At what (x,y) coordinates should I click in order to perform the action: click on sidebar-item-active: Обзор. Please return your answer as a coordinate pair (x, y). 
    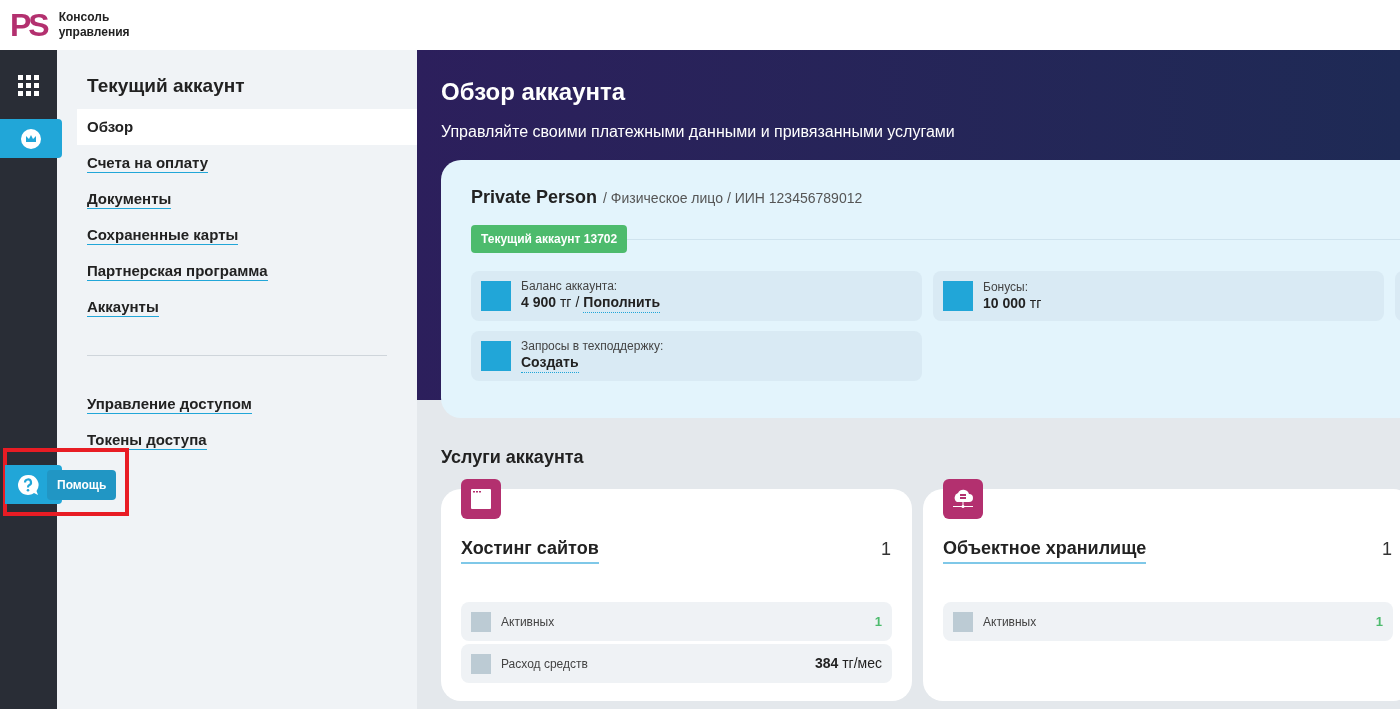
    Looking at the image, I should click on (247, 126).